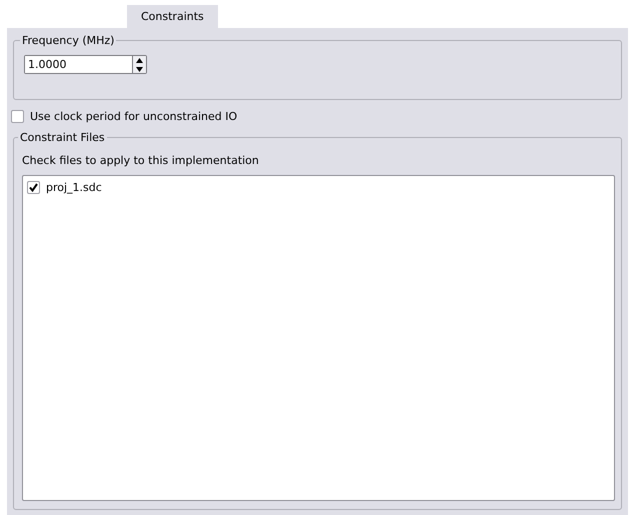 Image resolution: width=631 pixels, height=515 pixels. I want to click on up-arrow-icon, so click(139, 60).